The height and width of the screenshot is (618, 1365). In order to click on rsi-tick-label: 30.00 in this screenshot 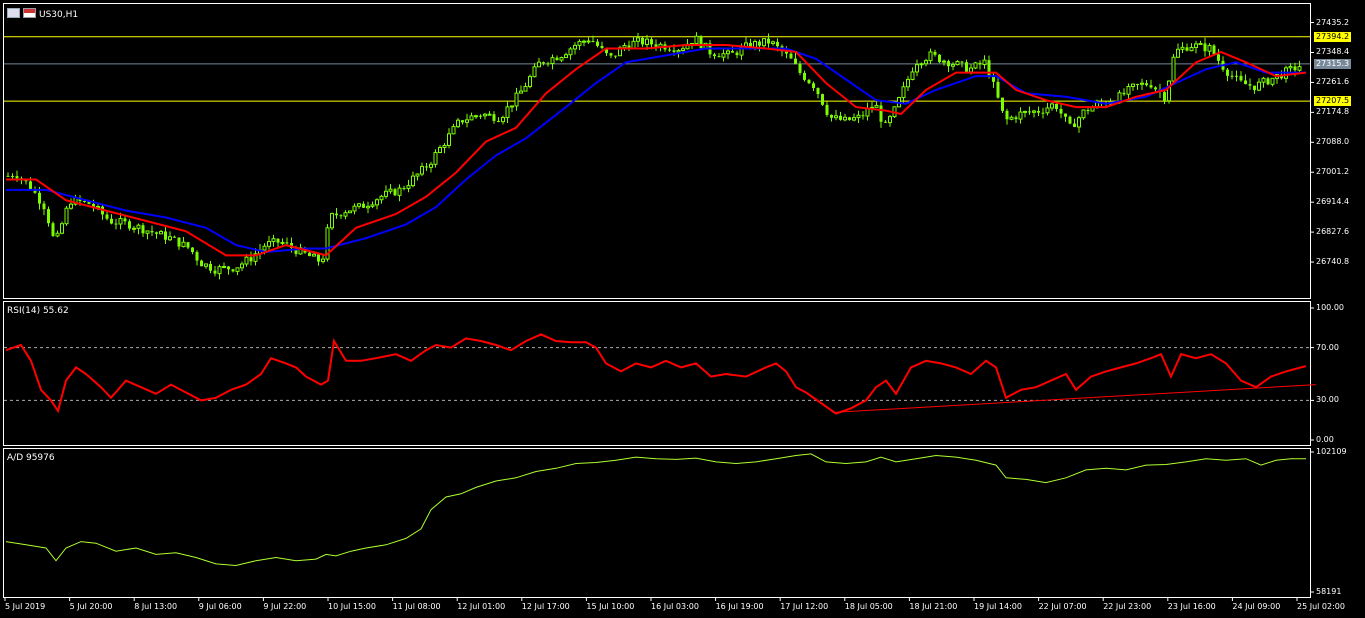, I will do `click(1327, 400)`.